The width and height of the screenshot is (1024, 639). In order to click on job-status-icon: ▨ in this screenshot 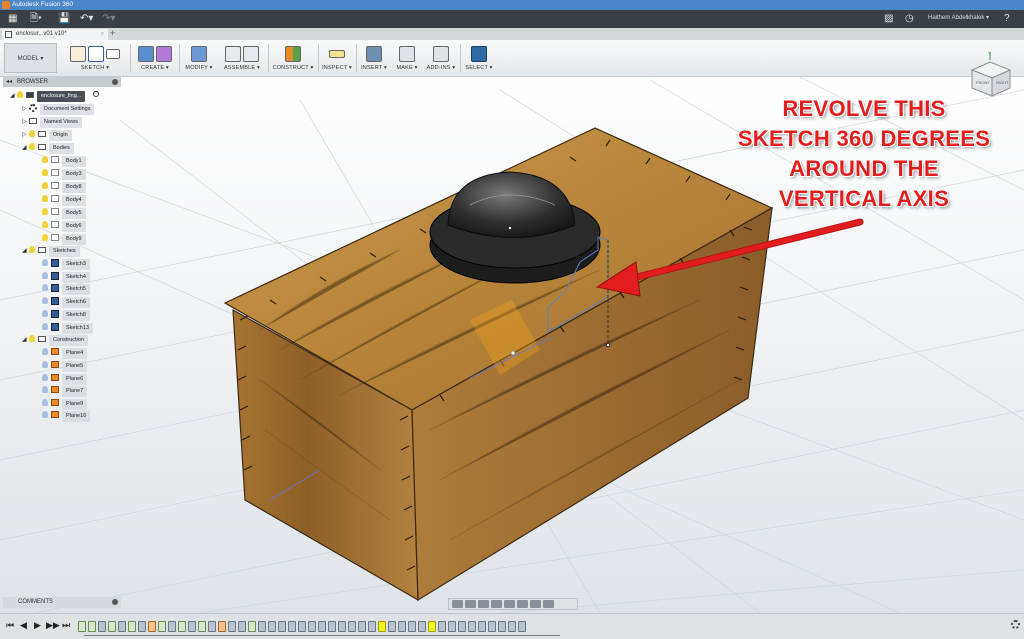, I will do `click(888, 19)`.